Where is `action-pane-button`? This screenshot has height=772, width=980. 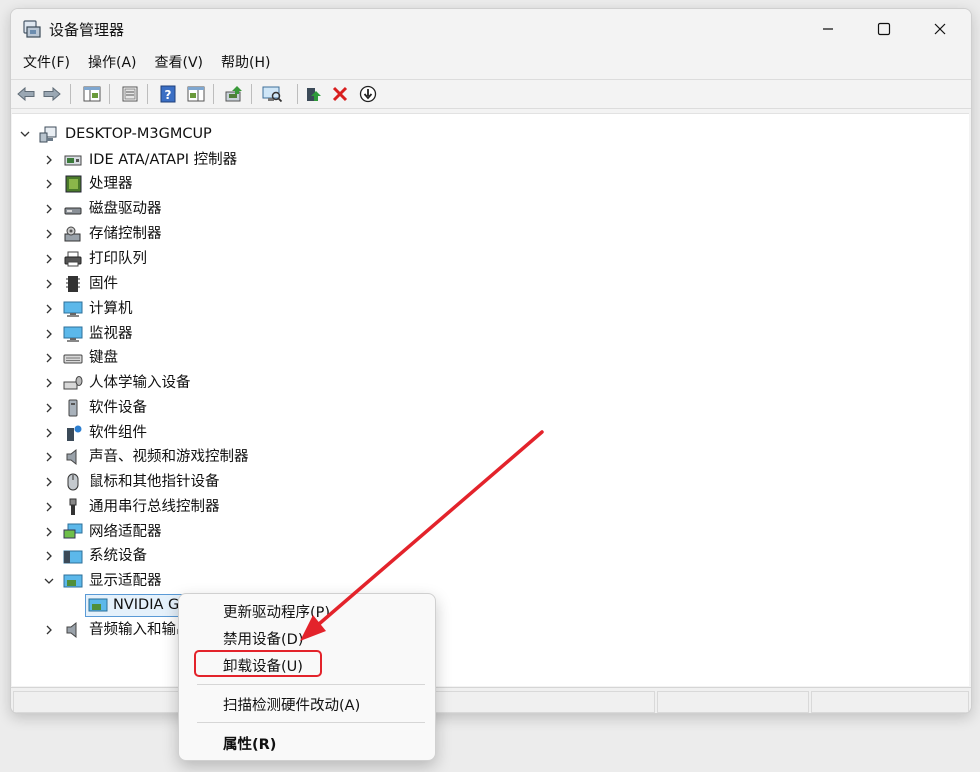
action-pane-button is located at coordinates (196, 94).